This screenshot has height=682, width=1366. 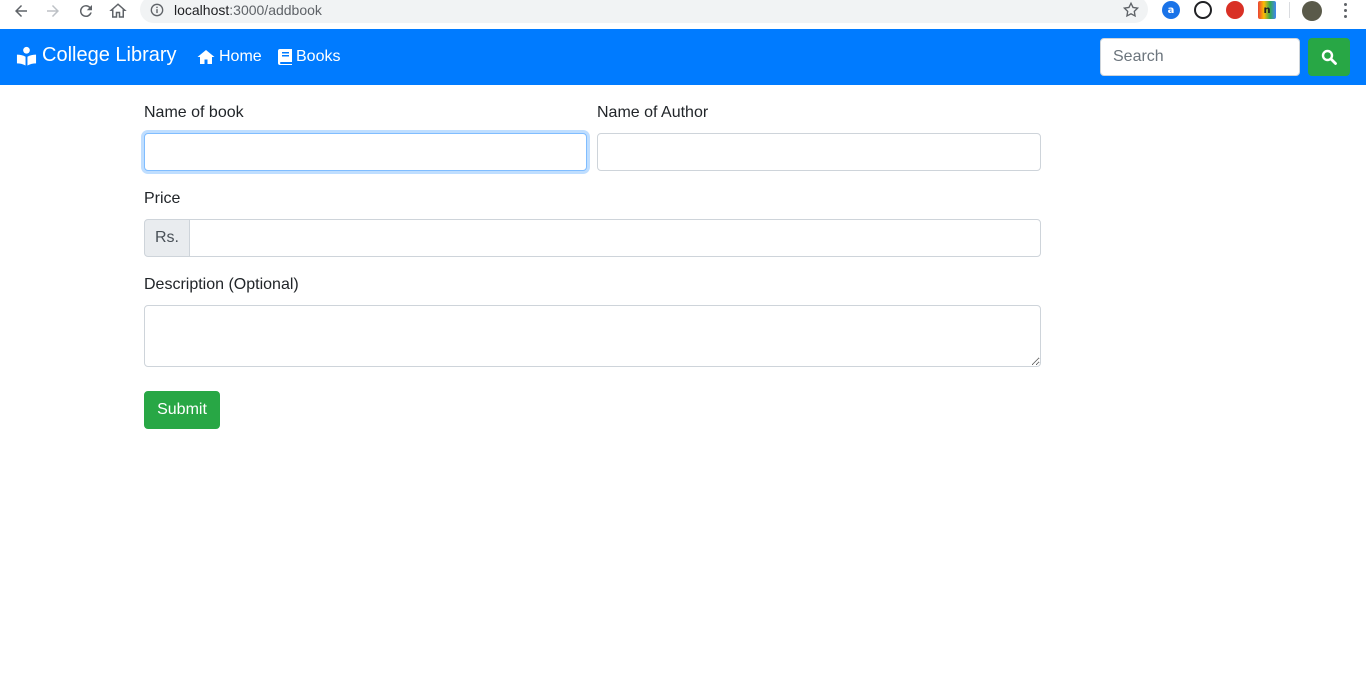 I want to click on price-input, so click(x=615, y=238).